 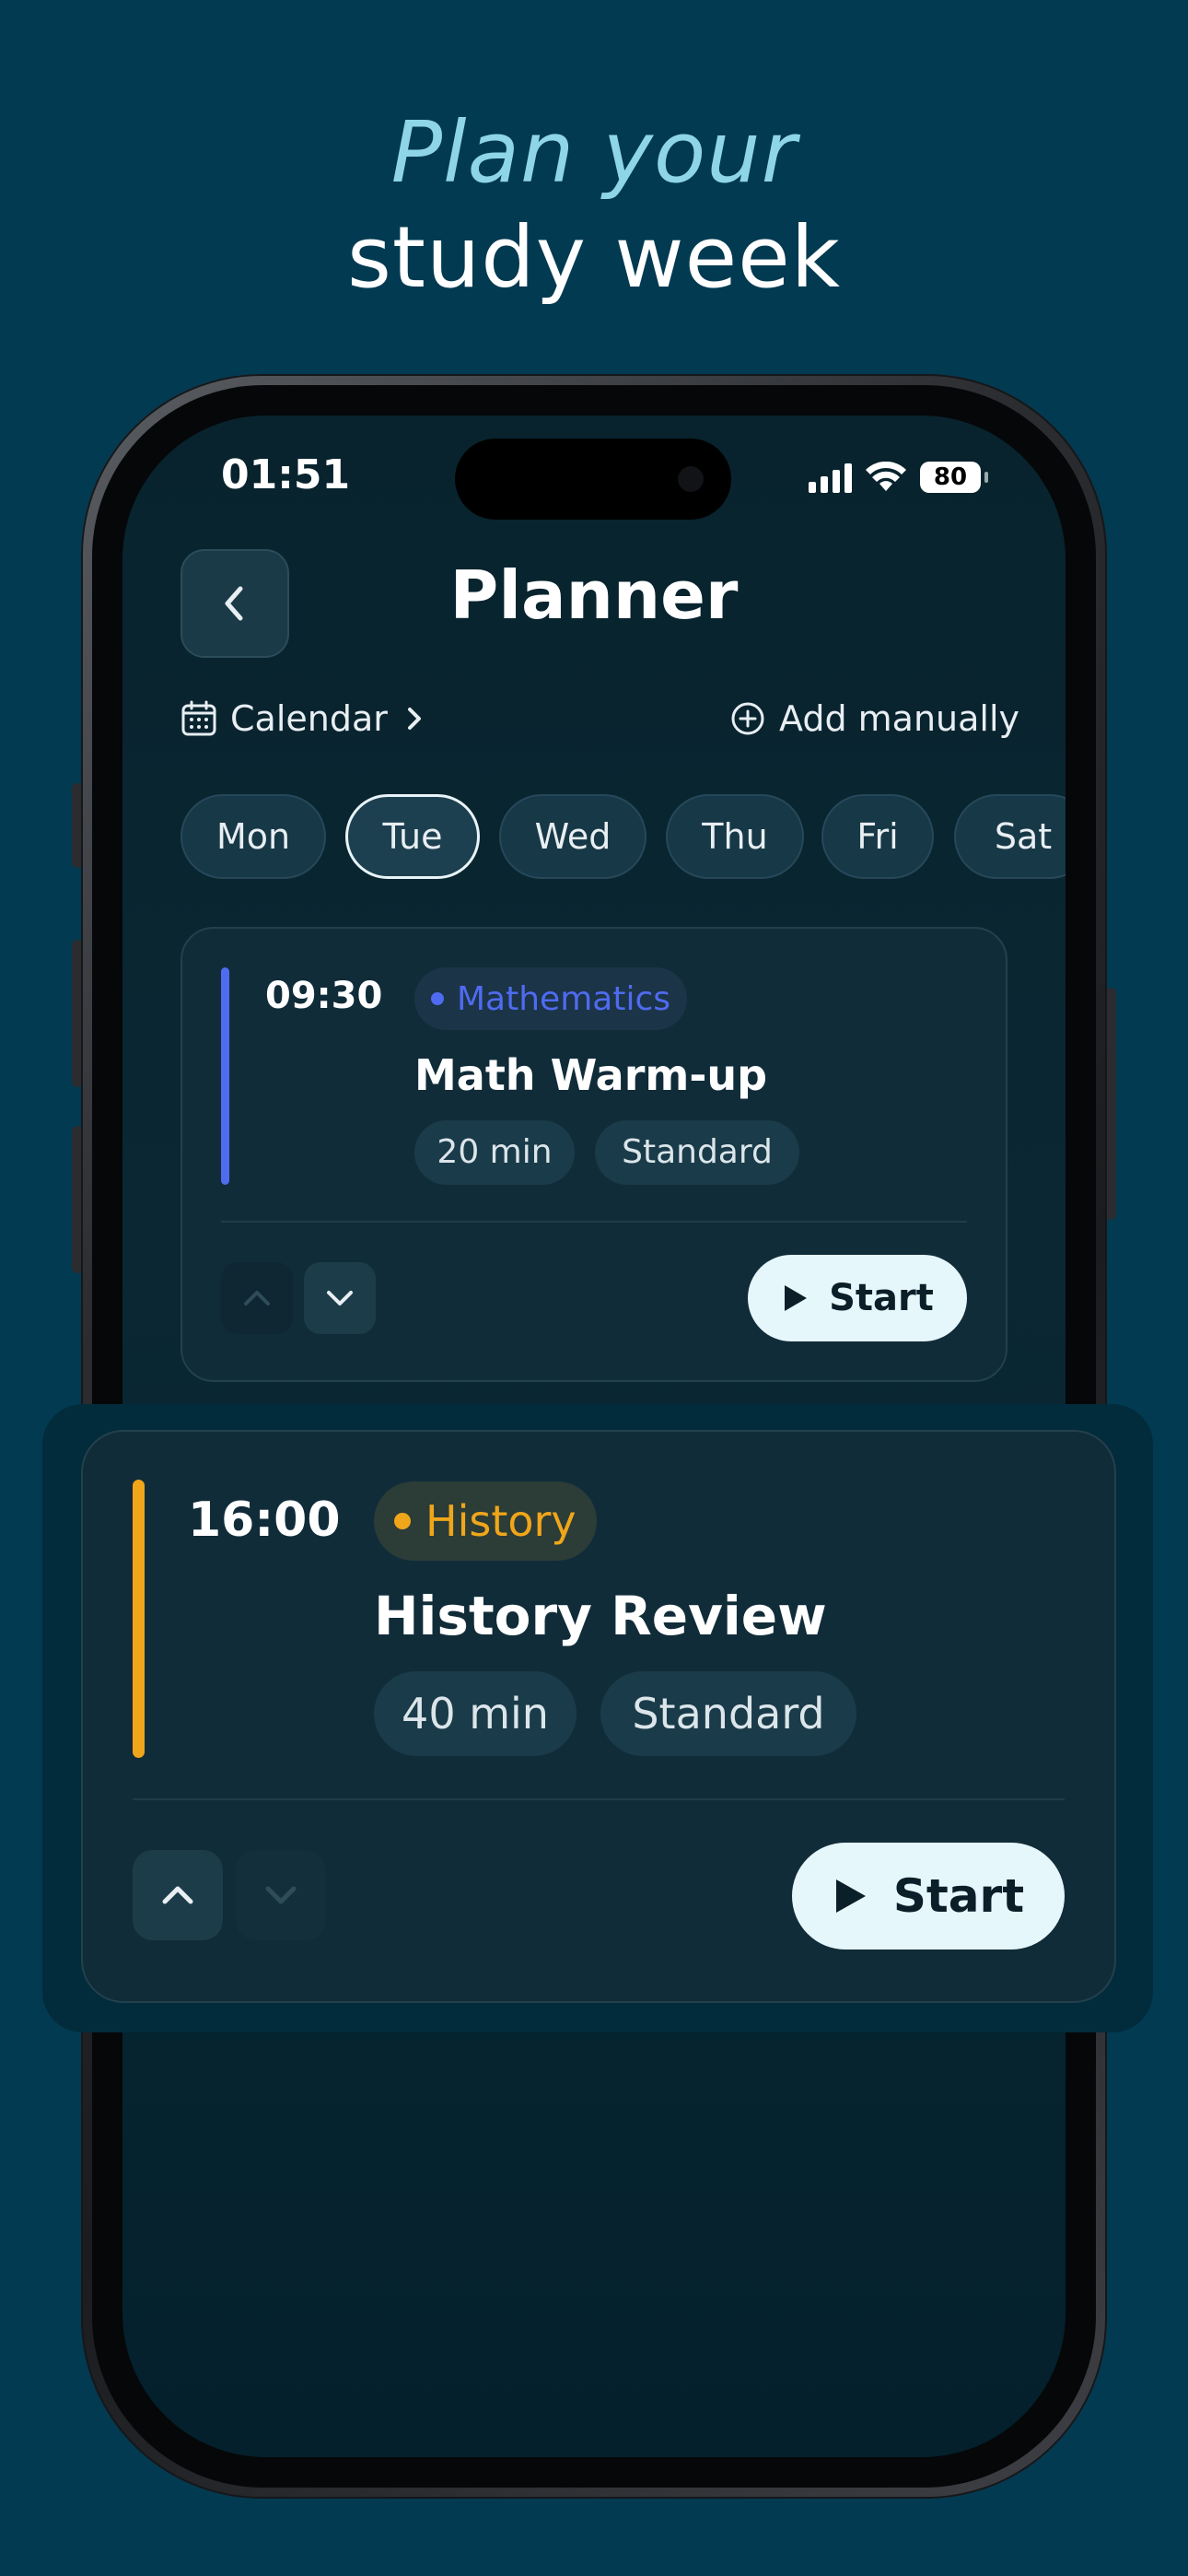 What do you see at coordinates (691, 479) in the screenshot?
I see `camera-icon` at bounding box center [691, 479].